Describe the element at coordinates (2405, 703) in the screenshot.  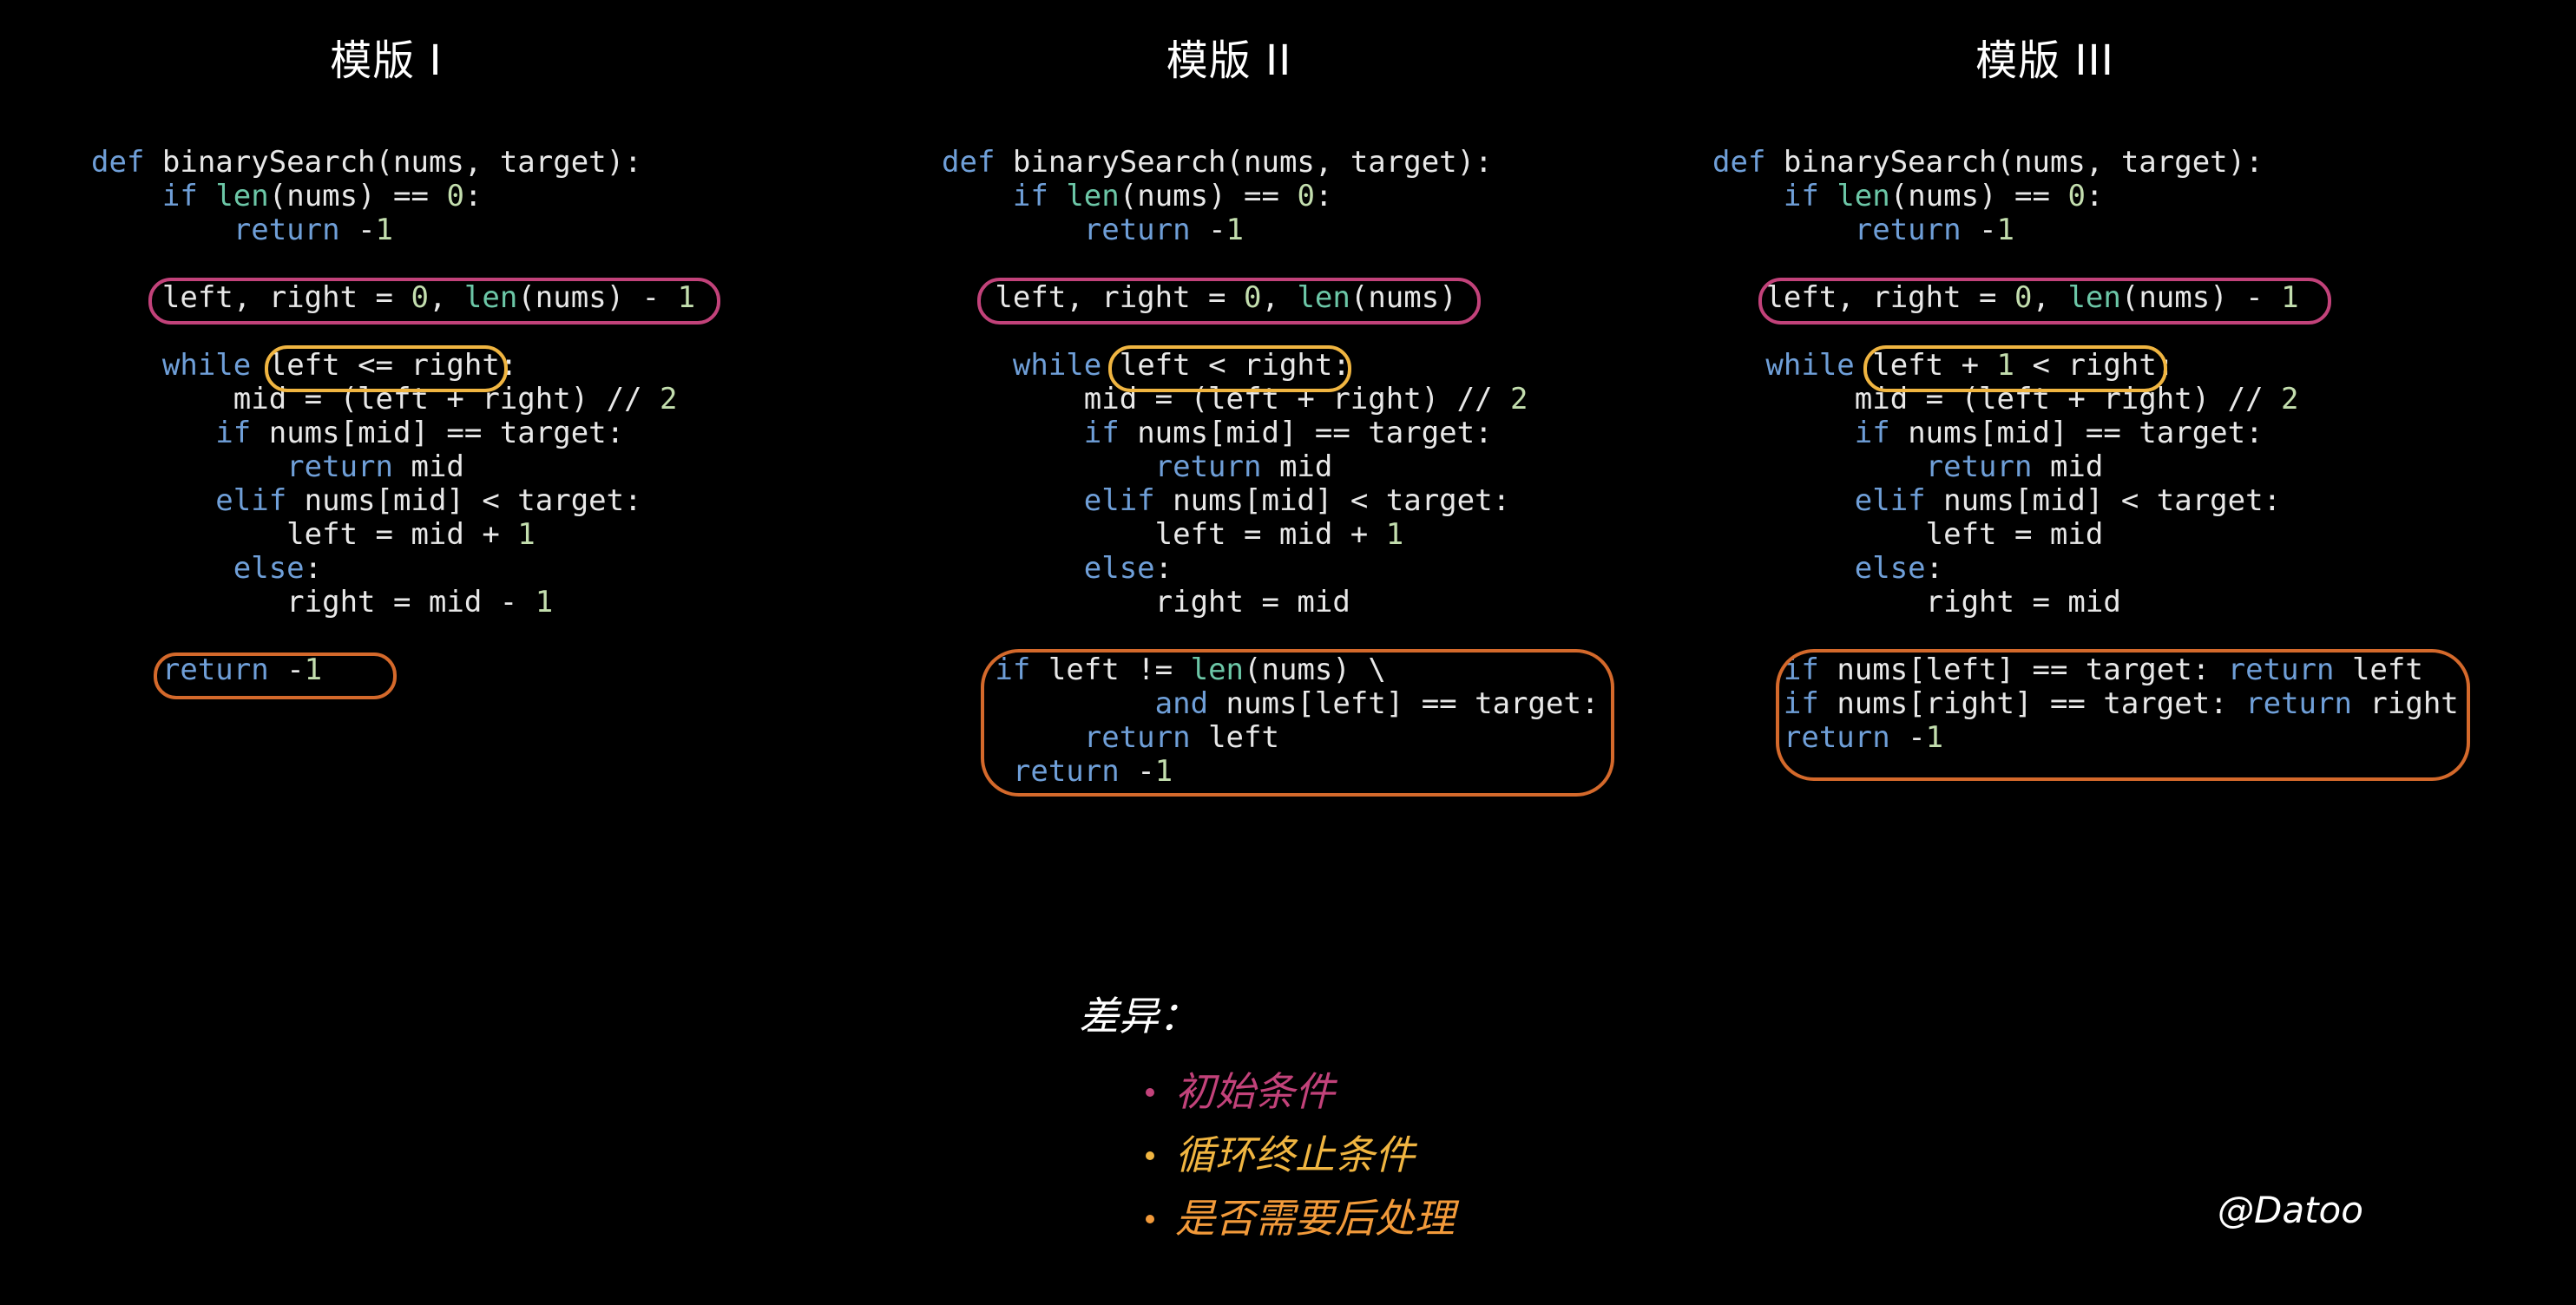
I see `code-text: right` at that location.